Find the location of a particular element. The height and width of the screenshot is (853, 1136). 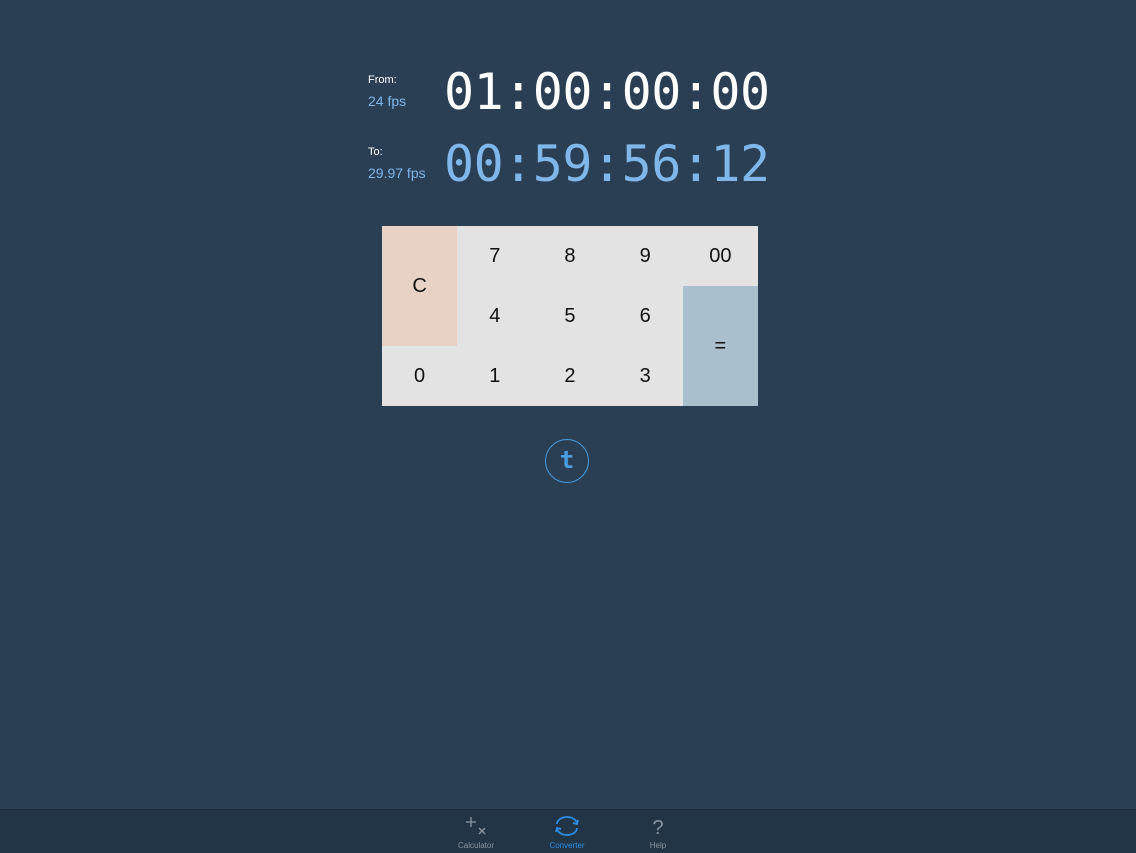

plus-times-icon is located at coordinates (476, 826).